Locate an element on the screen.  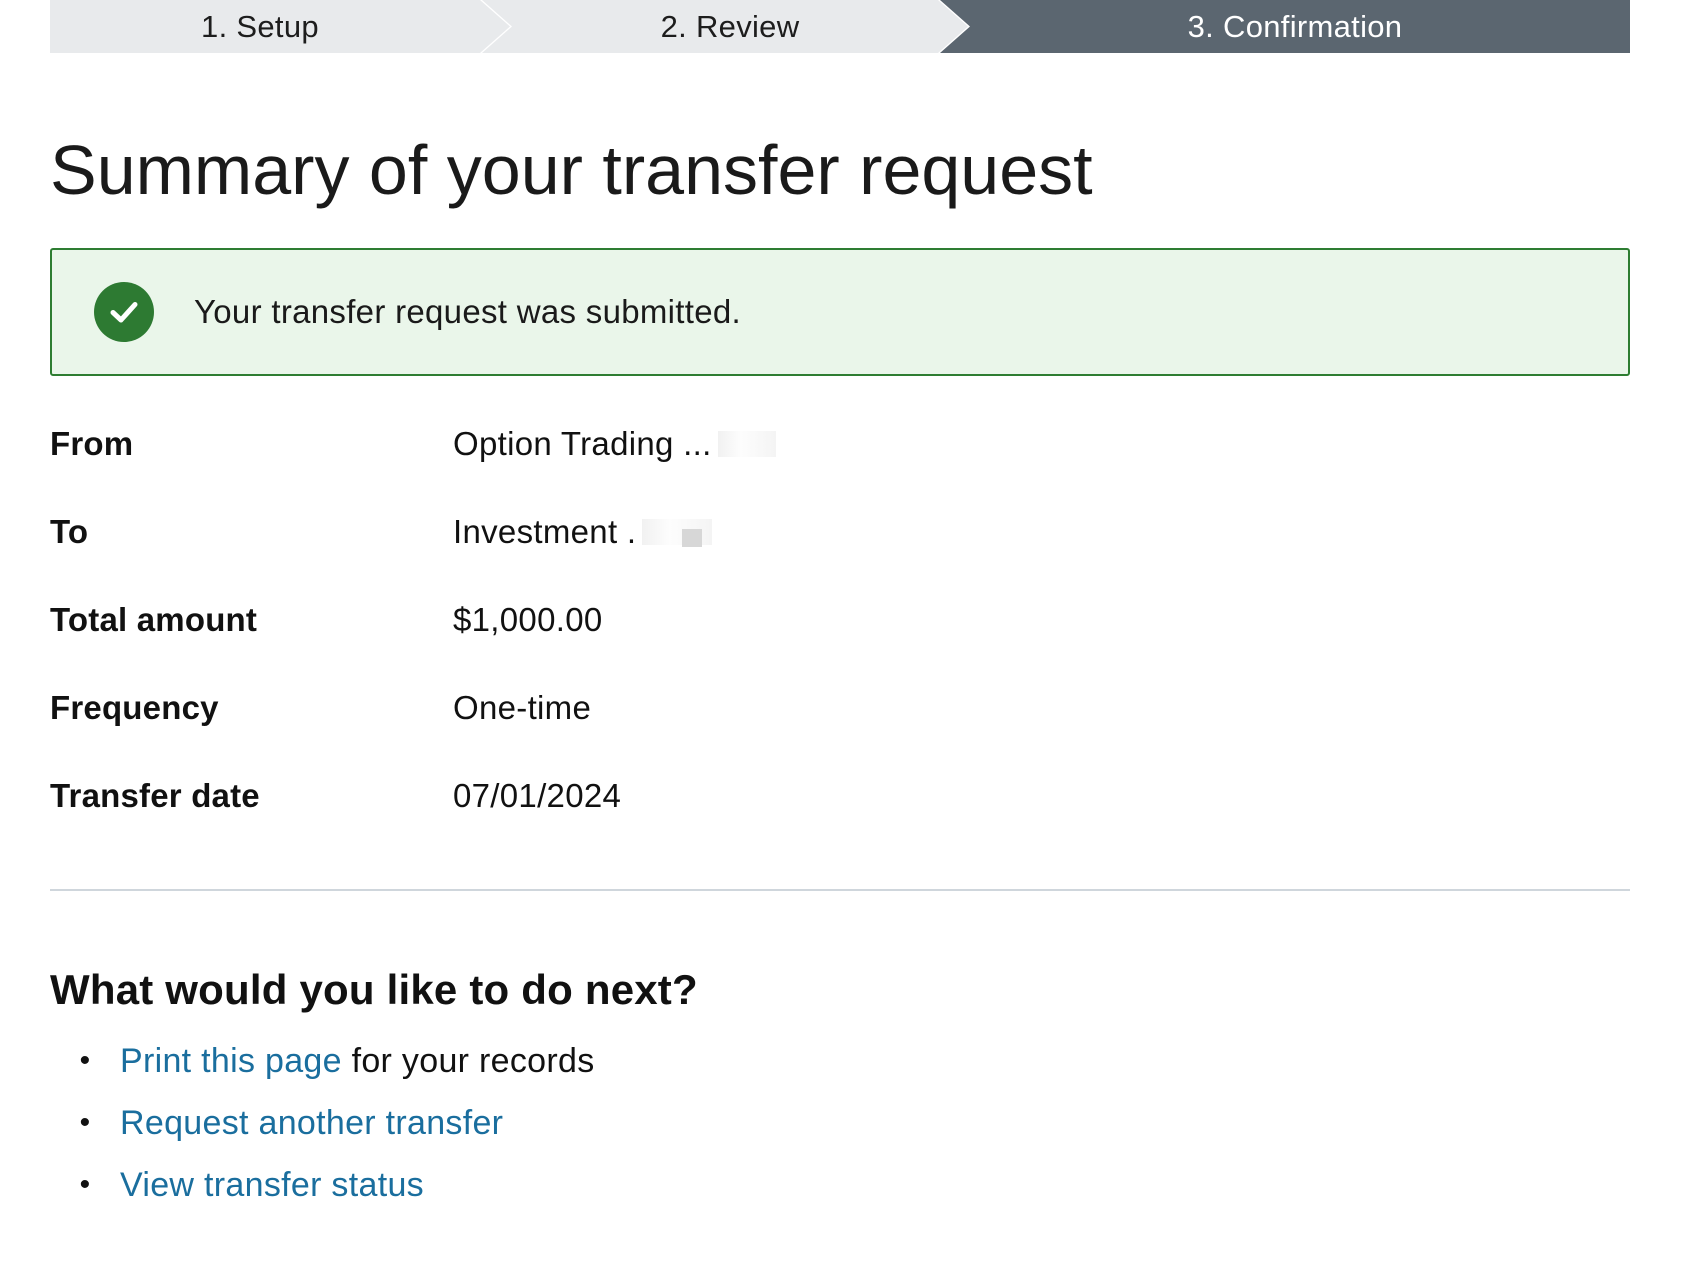
print-page-link: Print this page is located at coordinates (231, 1061).